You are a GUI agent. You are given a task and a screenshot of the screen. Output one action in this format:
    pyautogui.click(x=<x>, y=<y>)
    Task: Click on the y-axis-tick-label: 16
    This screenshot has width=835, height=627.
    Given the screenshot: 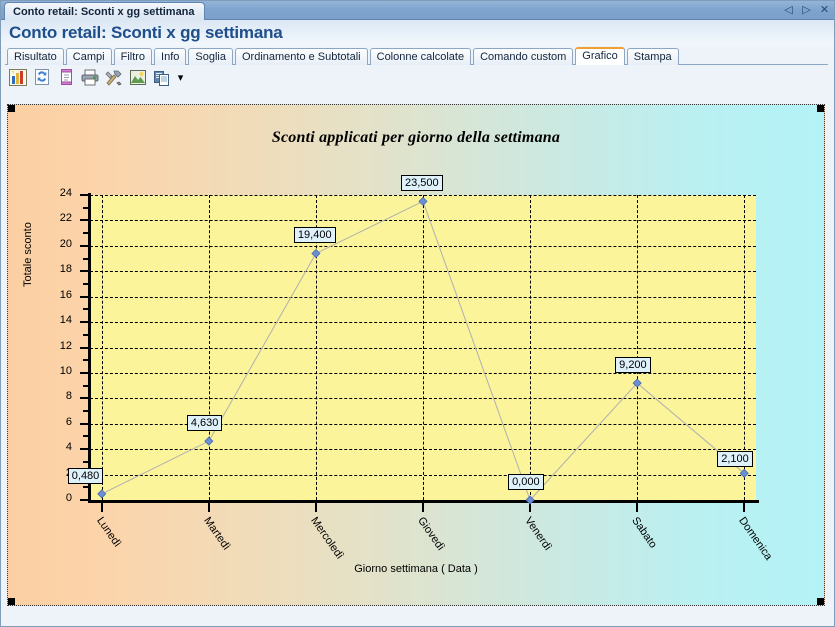 What is the action you would take?
    pyautogui.click(x=65, y=294)
    